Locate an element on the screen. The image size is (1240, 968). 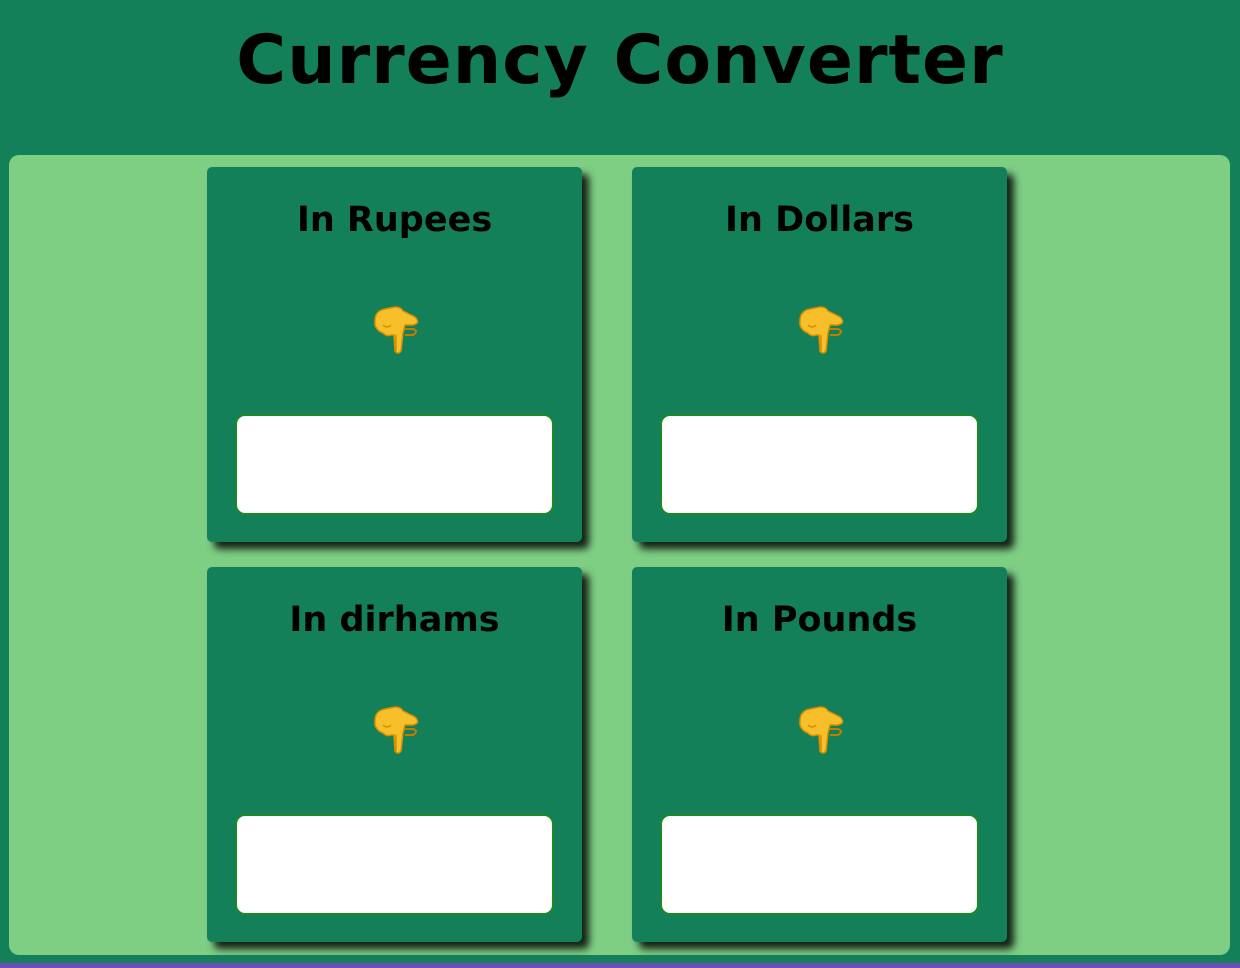
pounds-input is located at coordinates (819, 864).